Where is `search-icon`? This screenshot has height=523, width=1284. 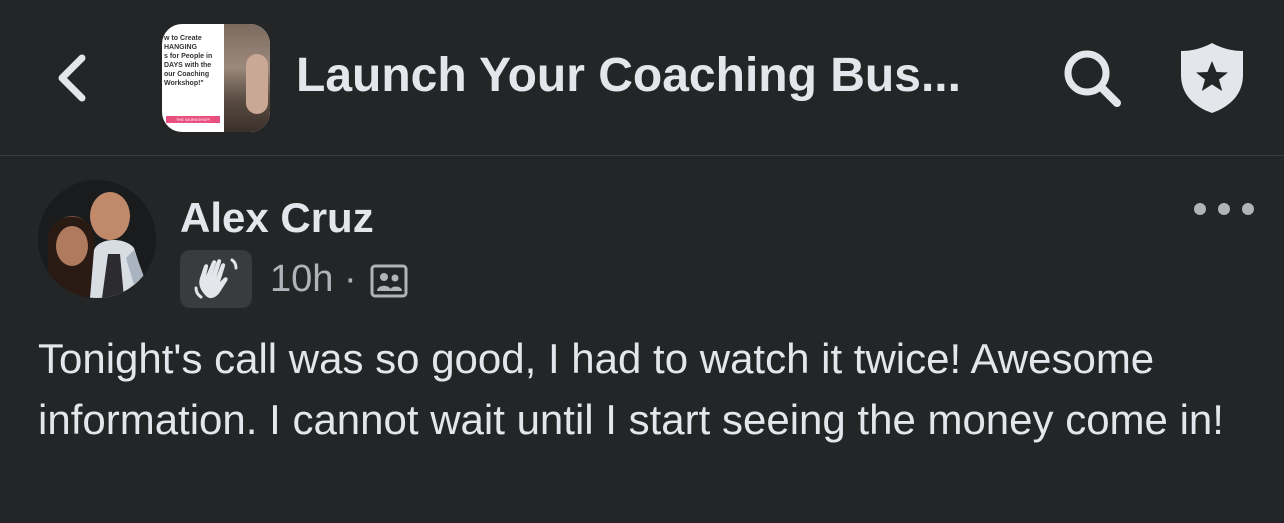
search-icon is located at coordinates (1092, 78).